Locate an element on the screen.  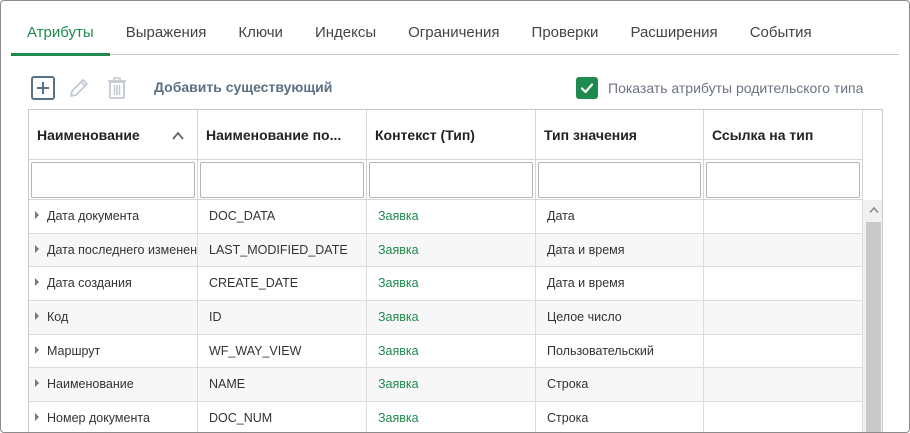
scroll-up-button is located at coordinates (872, 210).